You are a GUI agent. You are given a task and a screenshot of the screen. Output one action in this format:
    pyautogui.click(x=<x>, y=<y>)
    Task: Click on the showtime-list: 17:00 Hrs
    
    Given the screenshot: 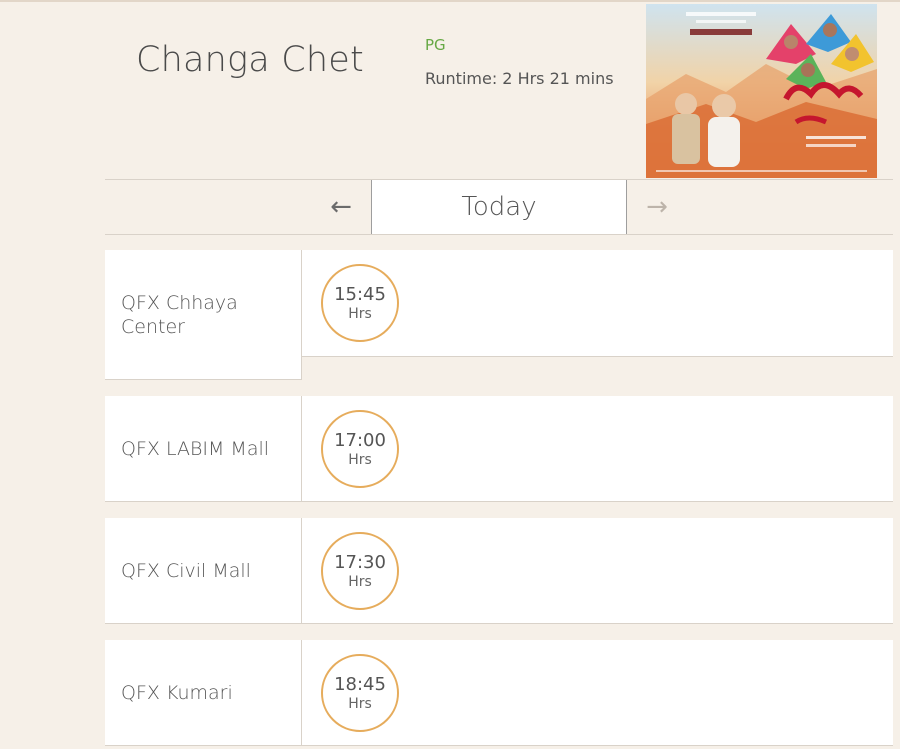 What is the action you would take?
    pyautogui.click(x=597, y=449)
    